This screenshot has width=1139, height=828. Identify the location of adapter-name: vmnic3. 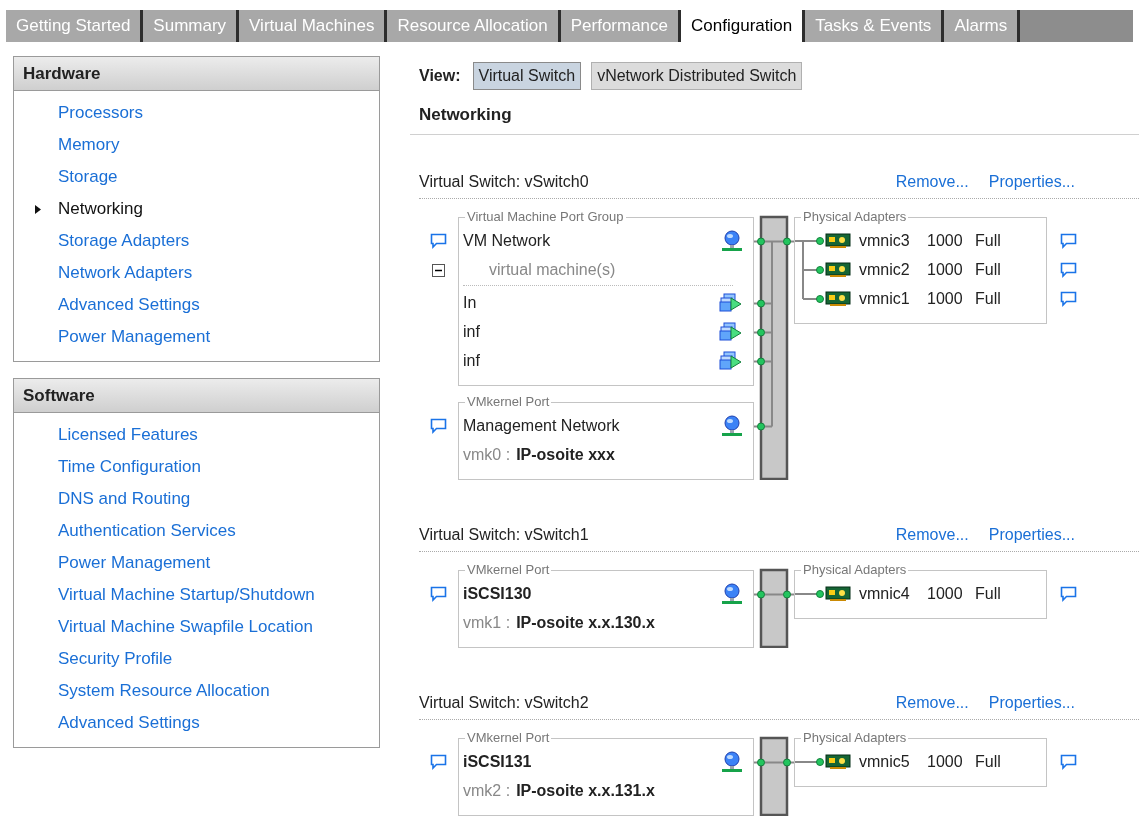
(893, 241).